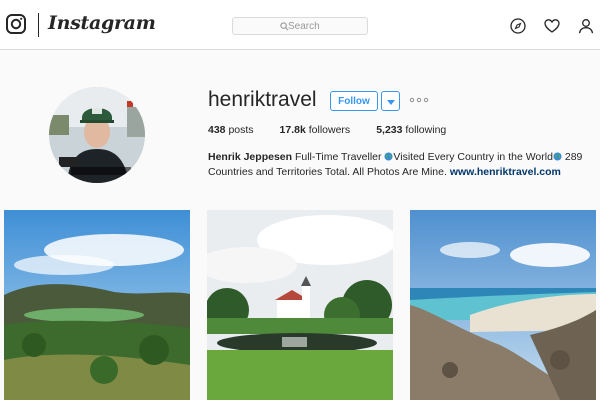  What do you see at coordinates (354, 101) in the screenshot?
I see `follow-button: Follow` at bounding box center [354, 101].